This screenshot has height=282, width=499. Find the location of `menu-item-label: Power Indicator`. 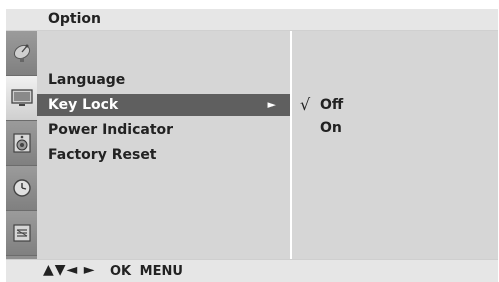

menu-item-label: Power Indicator is located at coordinates (111, 130).